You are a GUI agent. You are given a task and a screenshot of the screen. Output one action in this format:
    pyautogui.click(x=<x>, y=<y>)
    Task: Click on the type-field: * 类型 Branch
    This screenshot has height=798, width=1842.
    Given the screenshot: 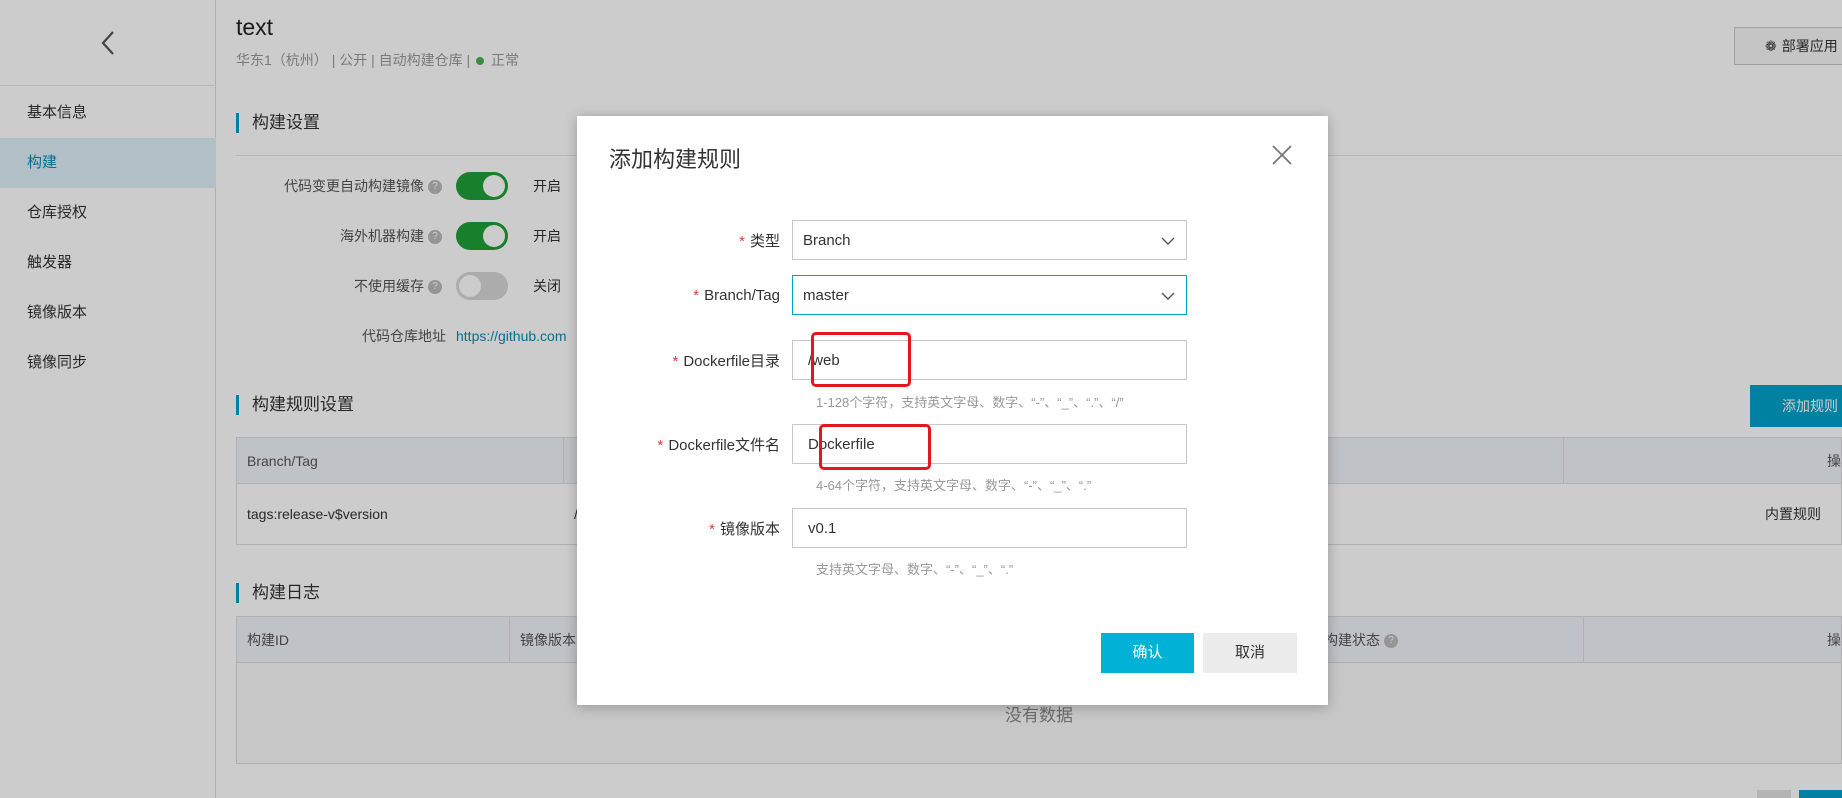 What is the action you would take?
    pyautogui.click(x=882, y=240)
    